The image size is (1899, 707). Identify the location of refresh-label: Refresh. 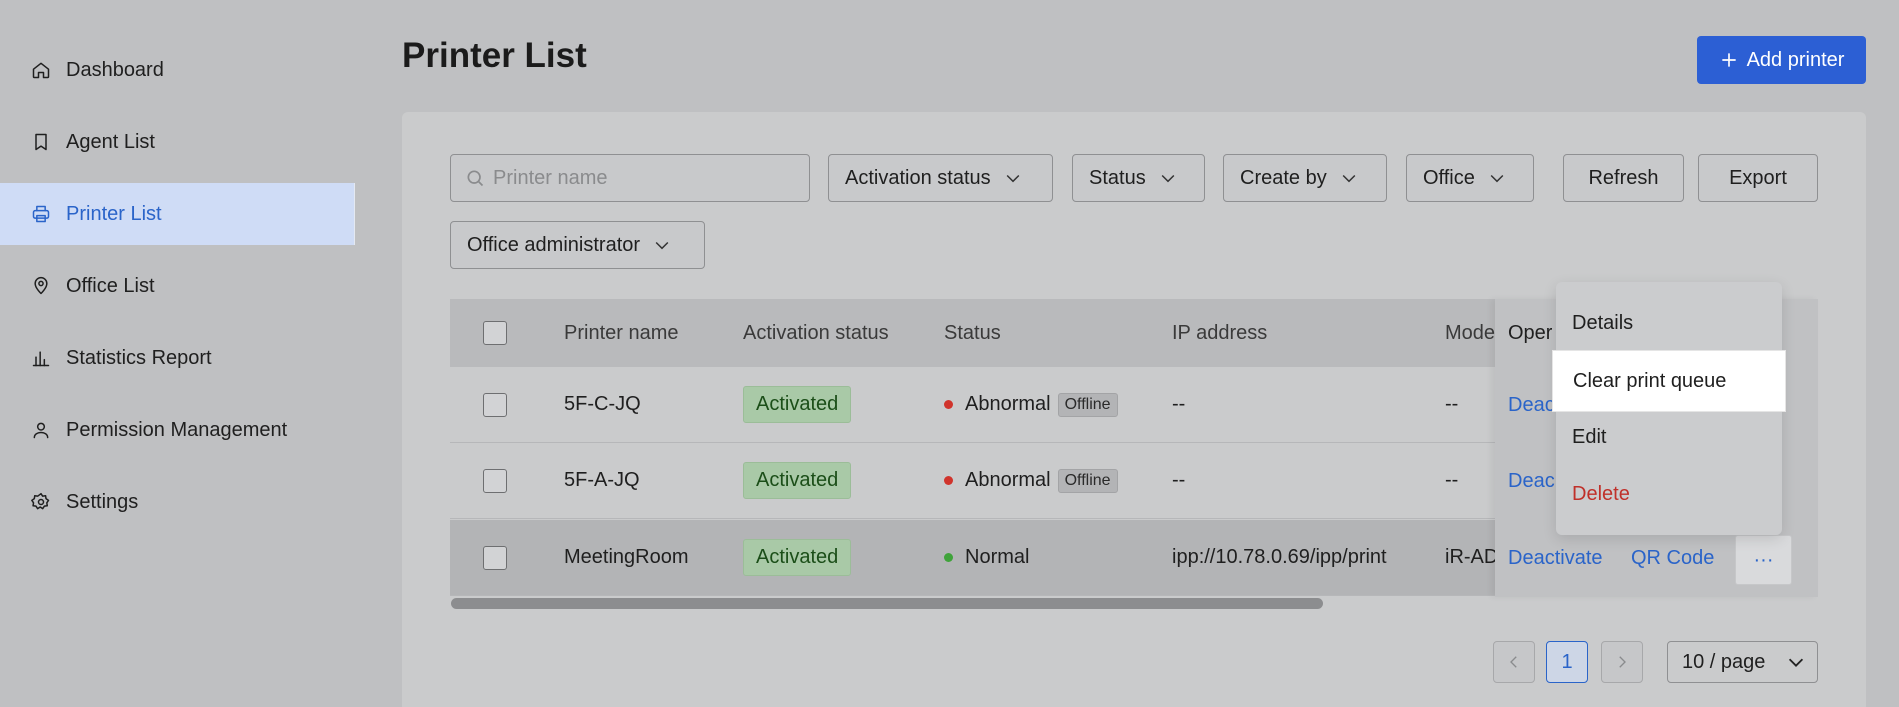
(1623, 177).